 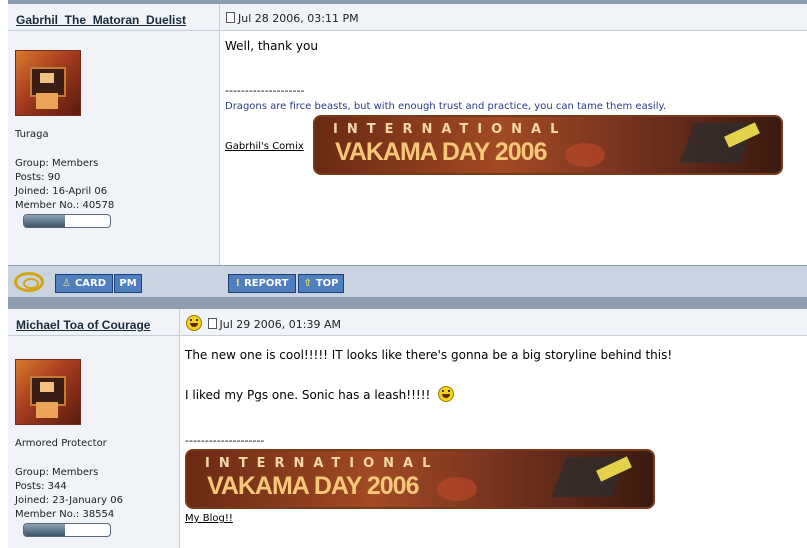 I want to click on post-date: Jul 29 2006, 01:39 AM, so click(x=263, y=323).